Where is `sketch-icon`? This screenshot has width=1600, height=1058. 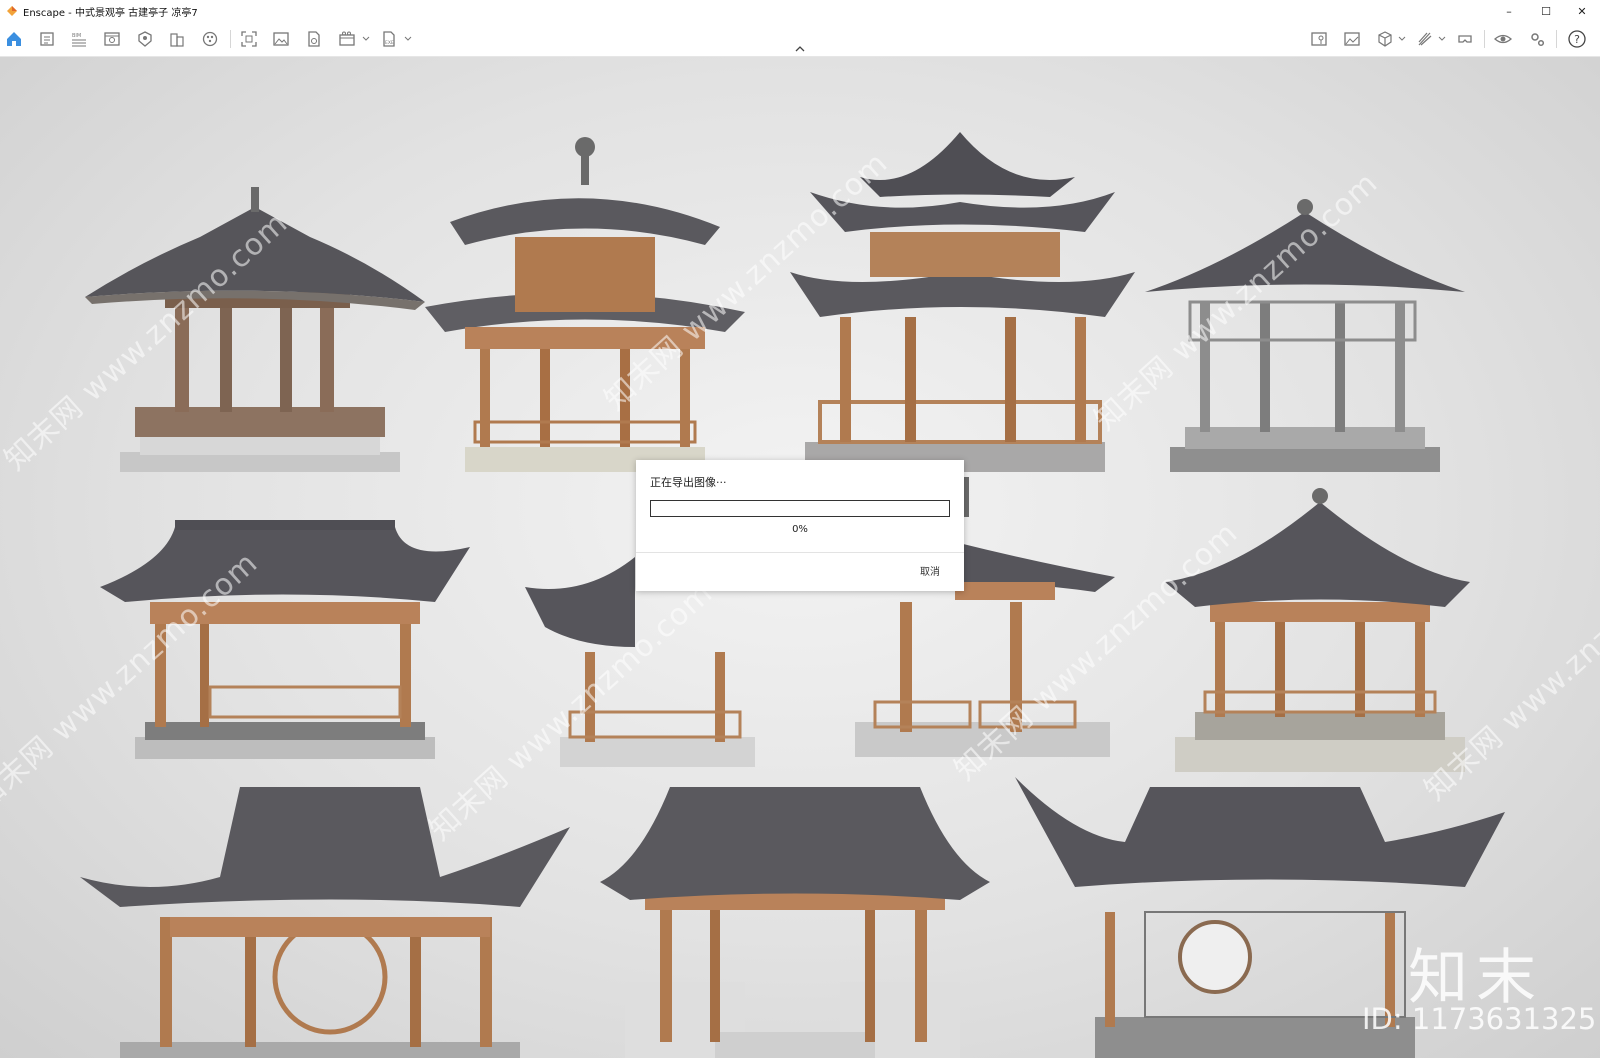
sketch-icon is located at coordinates (1425, 39).